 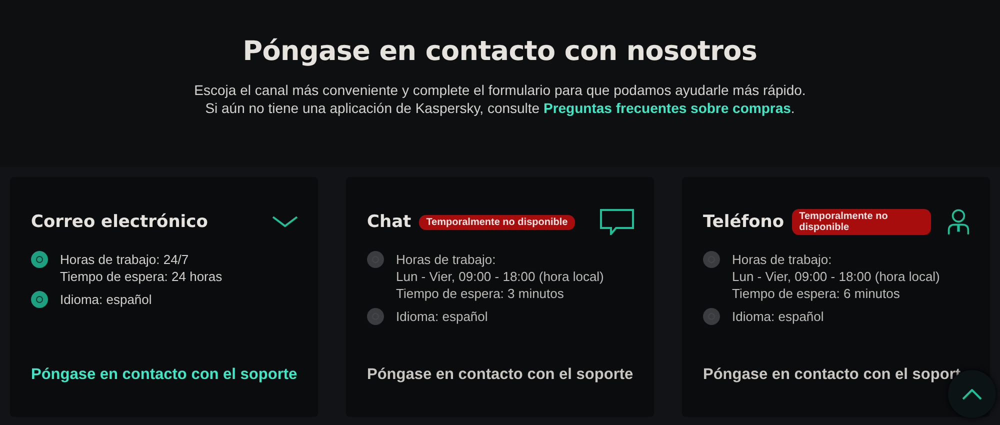 What do you see at coordinates (816, 293) in the screenshot?
I see `info-text: Tiempo de espera: 6 minutos` at bounding box center [816, 293].